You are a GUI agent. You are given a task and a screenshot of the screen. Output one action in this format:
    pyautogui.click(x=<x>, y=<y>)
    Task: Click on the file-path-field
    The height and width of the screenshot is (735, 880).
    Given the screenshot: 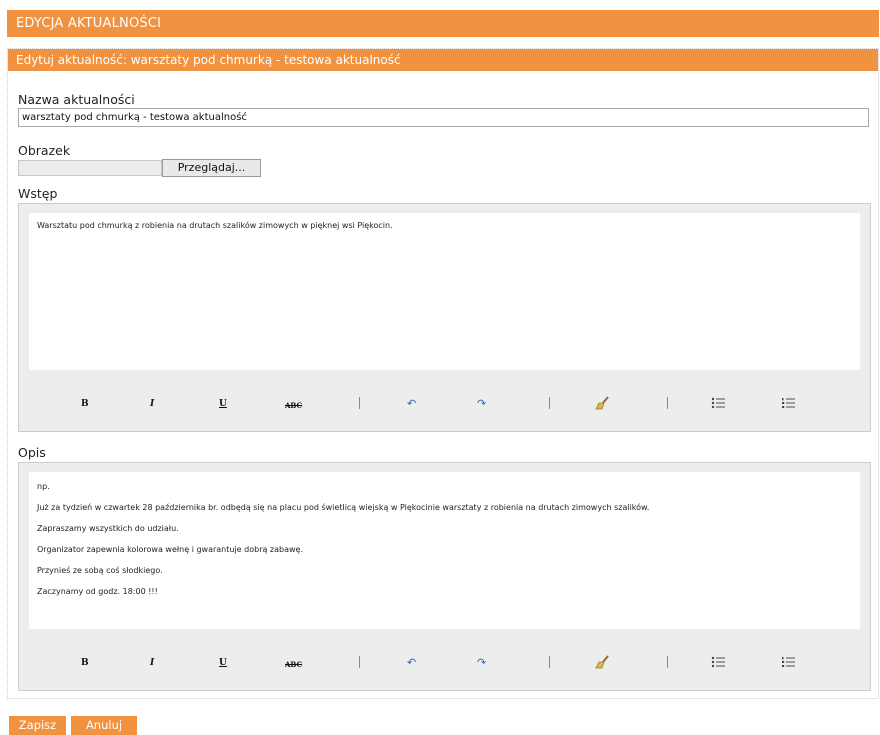 What is the action you would take?
    pyautogui.click(x=90, y=168)
    